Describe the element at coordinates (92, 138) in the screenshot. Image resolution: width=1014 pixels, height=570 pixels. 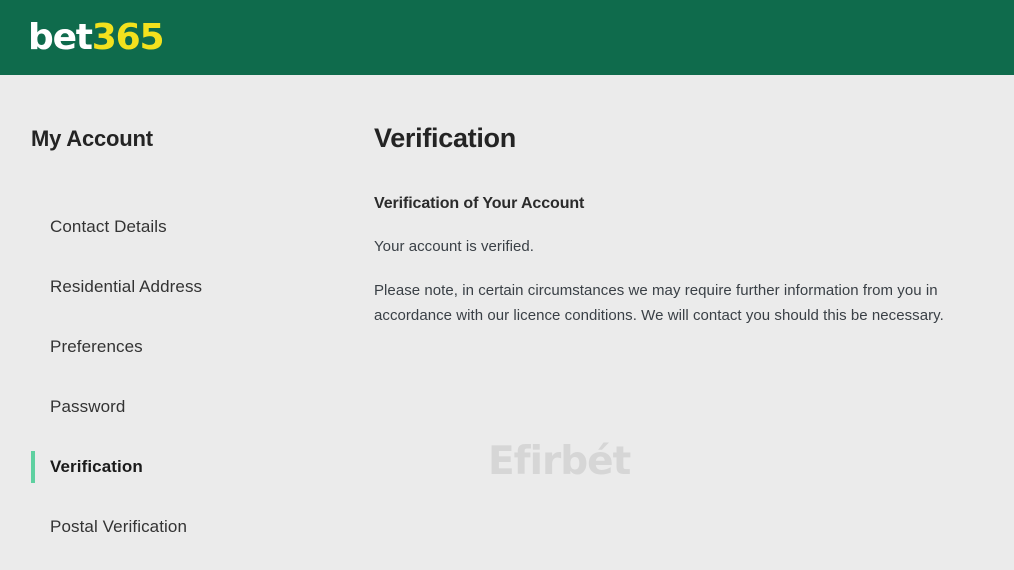
I see `sidebar-title: My Account` at that location.